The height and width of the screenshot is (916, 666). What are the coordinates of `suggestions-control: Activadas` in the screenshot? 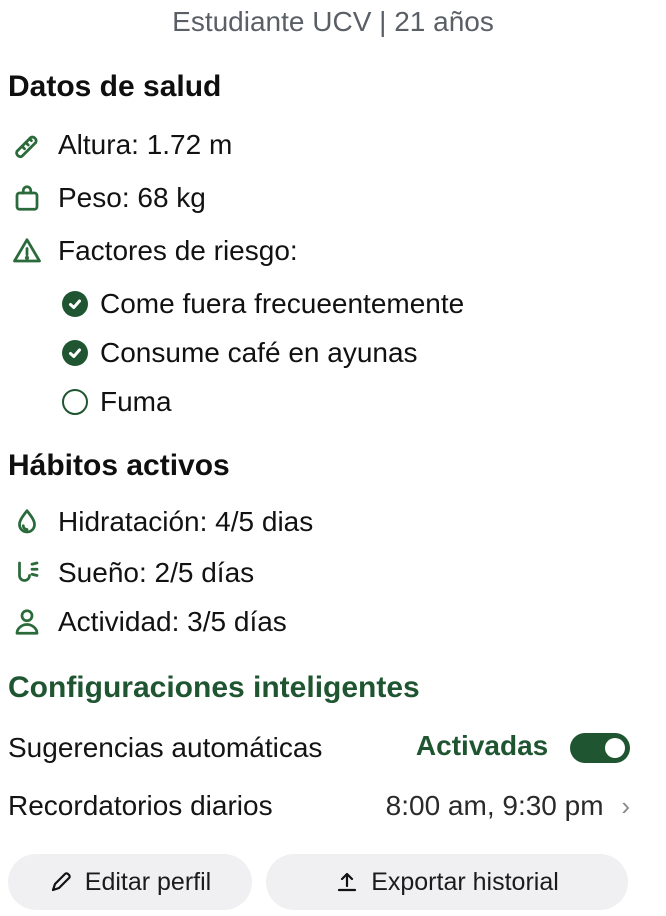 It's located at (523, 746).